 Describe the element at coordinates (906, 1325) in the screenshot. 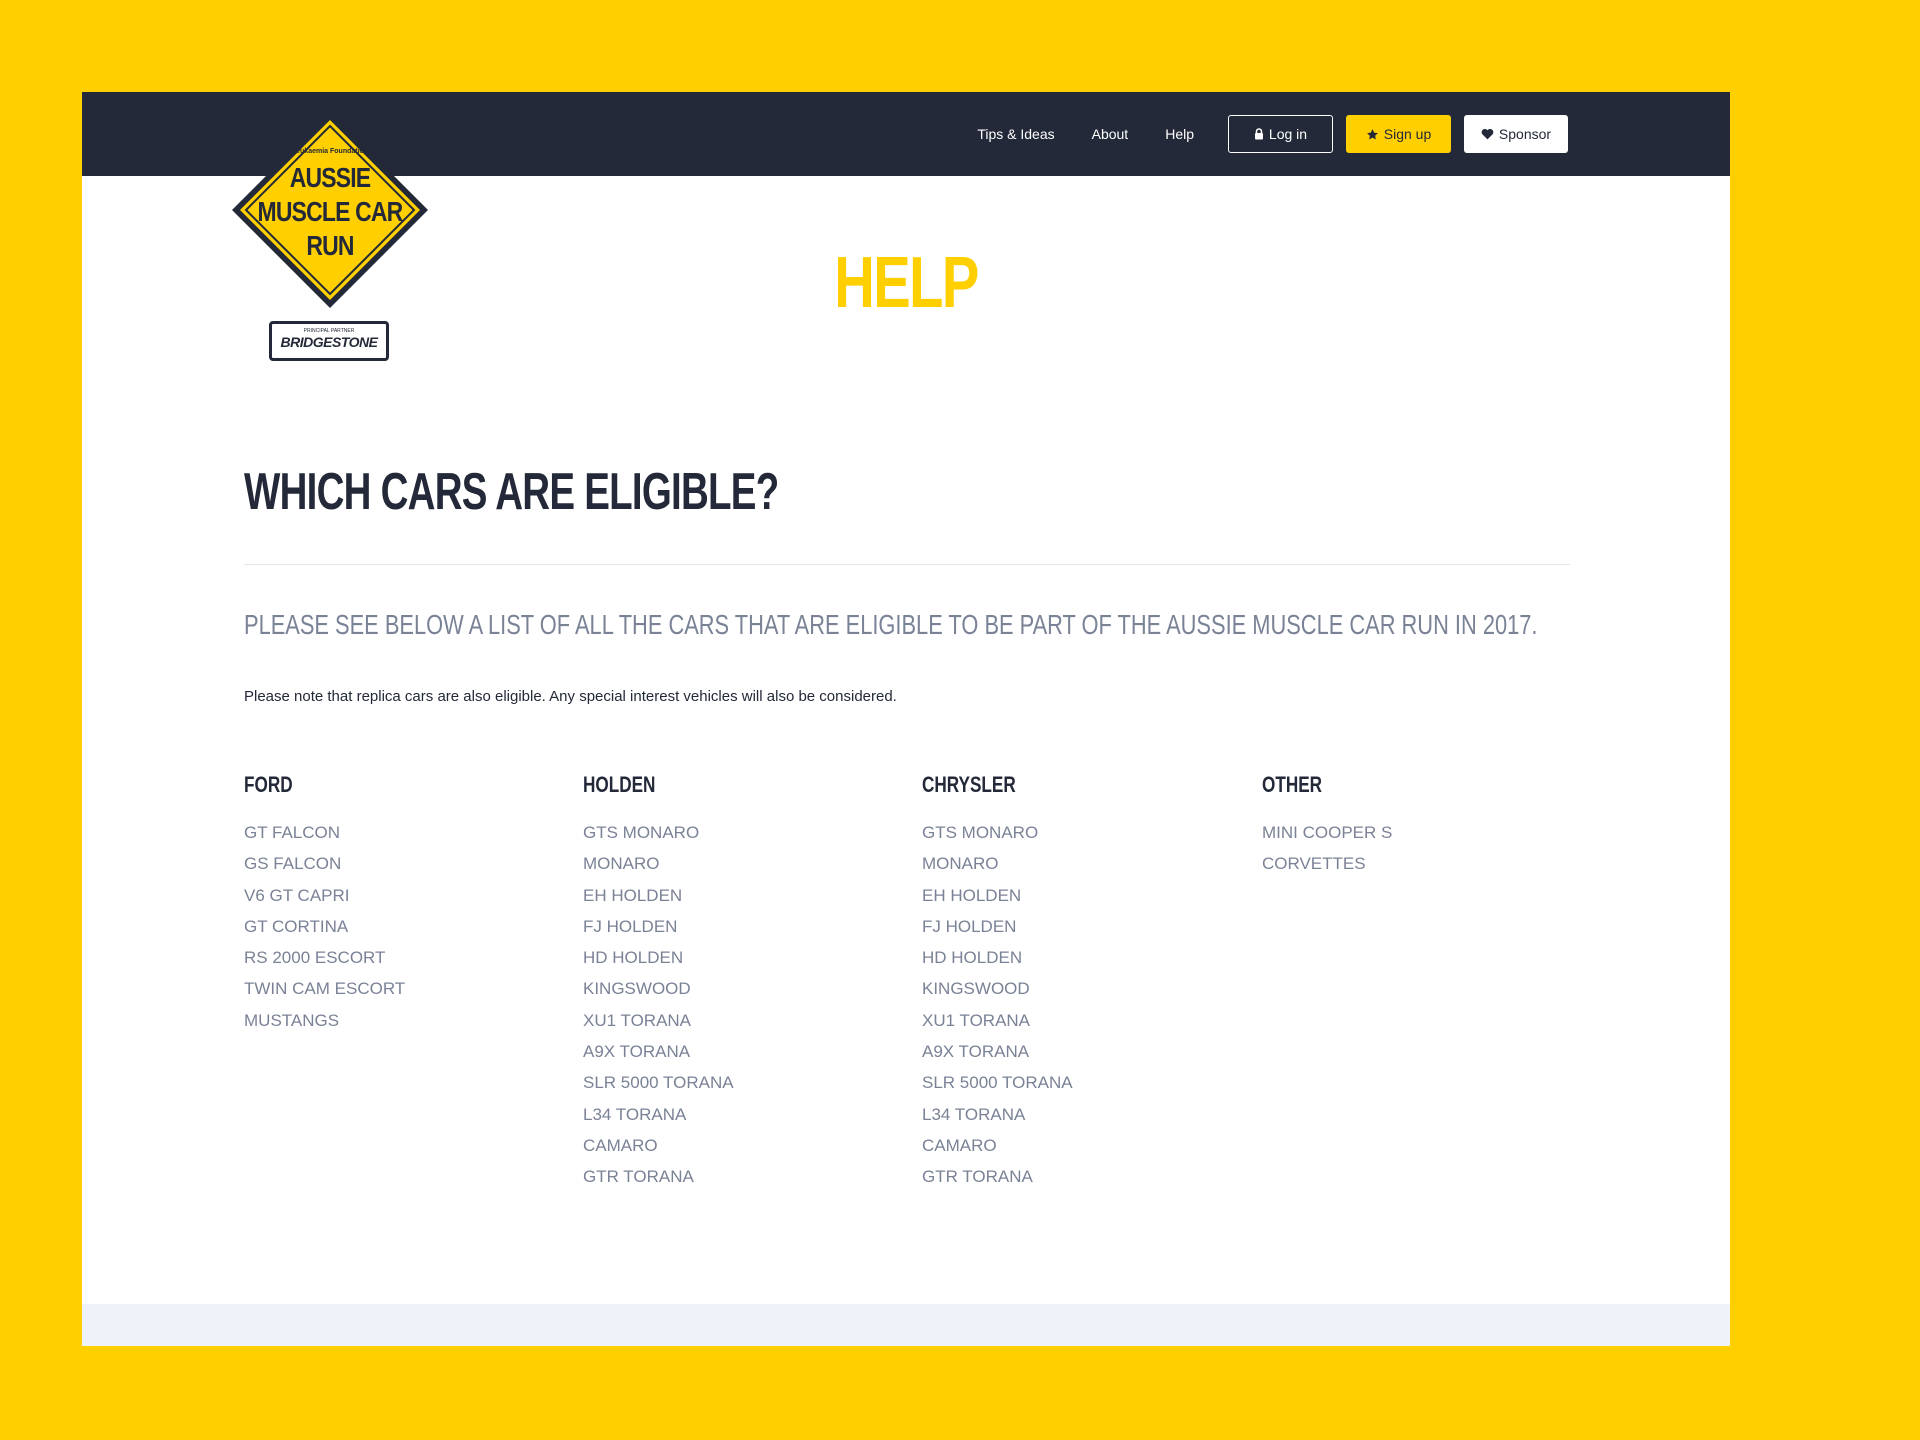

I see `footer-strip` at that location.